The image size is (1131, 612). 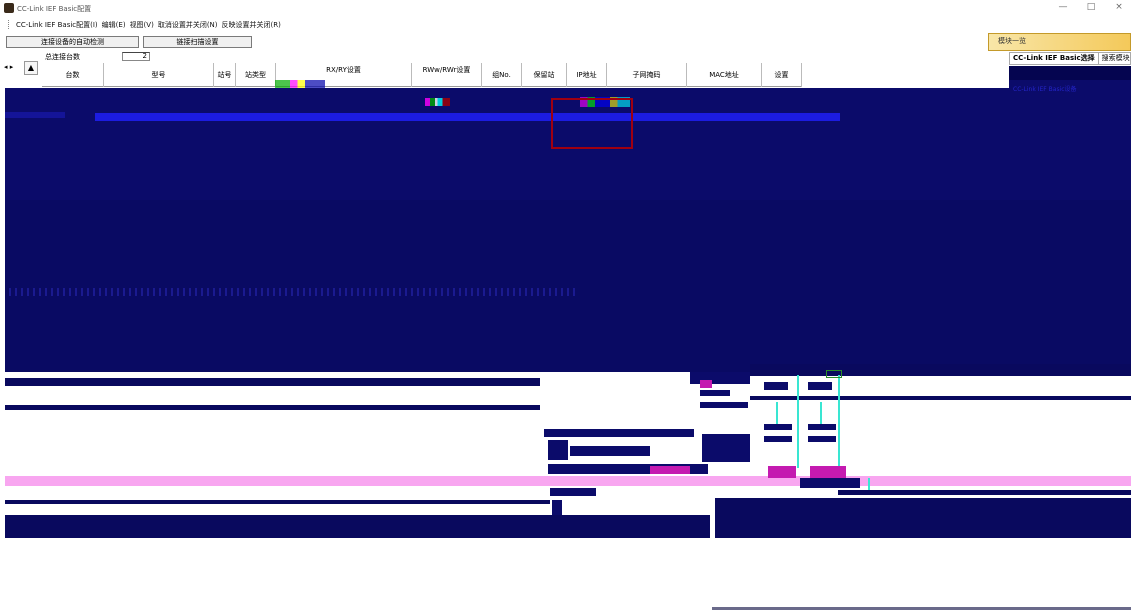 What do you see at coordinates (1070, 130) in the screenshot?
I see `module-list-tree: CC-Link IEF Basic设备` at bounding box center [1070, 130].